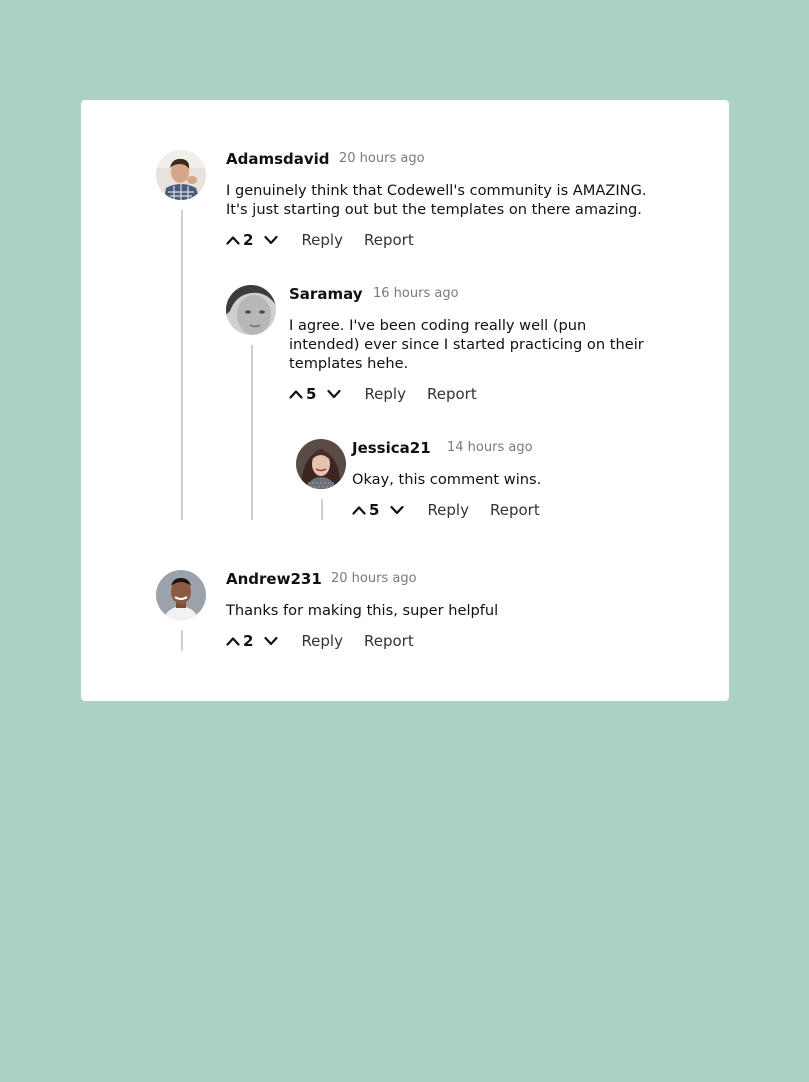 The height and width of the screenshot is (1082, 809). I want to click on thread-line-andrew231, so click(182, 640).